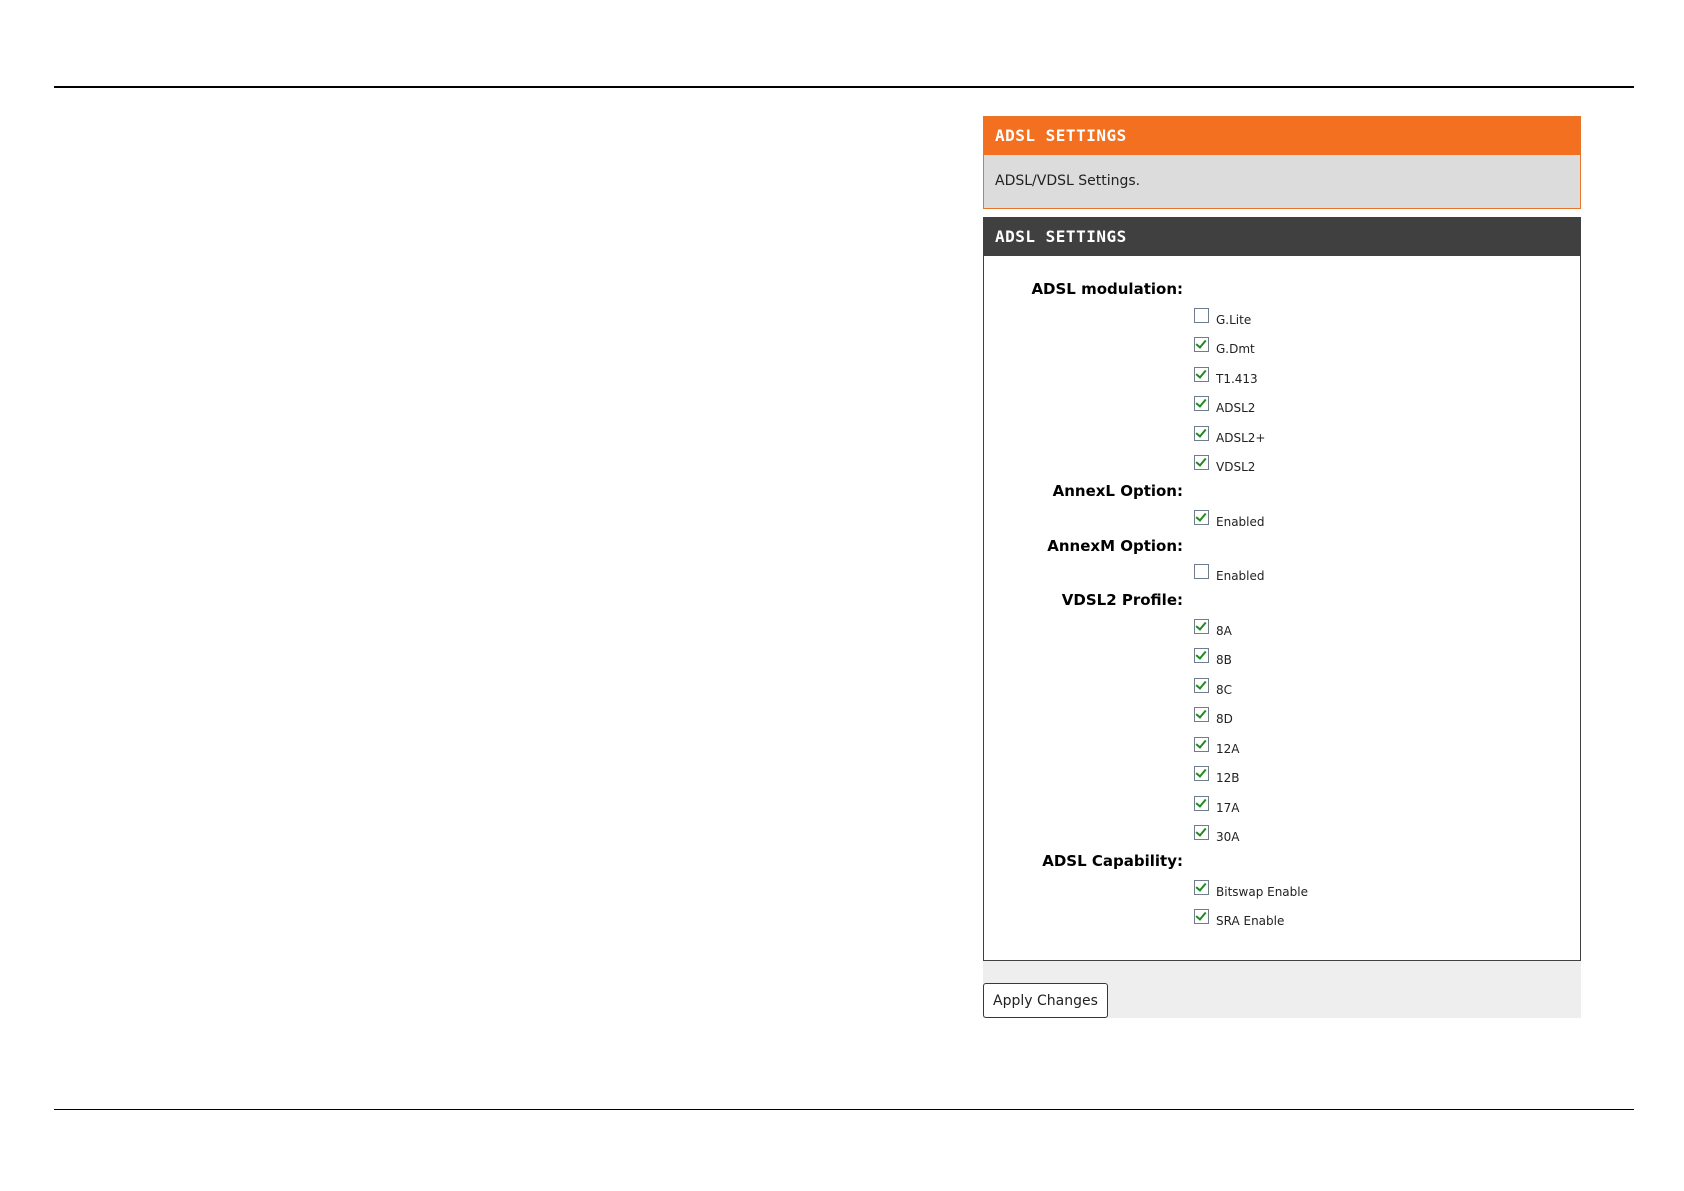  What do you see at coordinates (1282, 802) in the screenshot?
I see `option-row: 17A` at bounding box center [1282, 802].